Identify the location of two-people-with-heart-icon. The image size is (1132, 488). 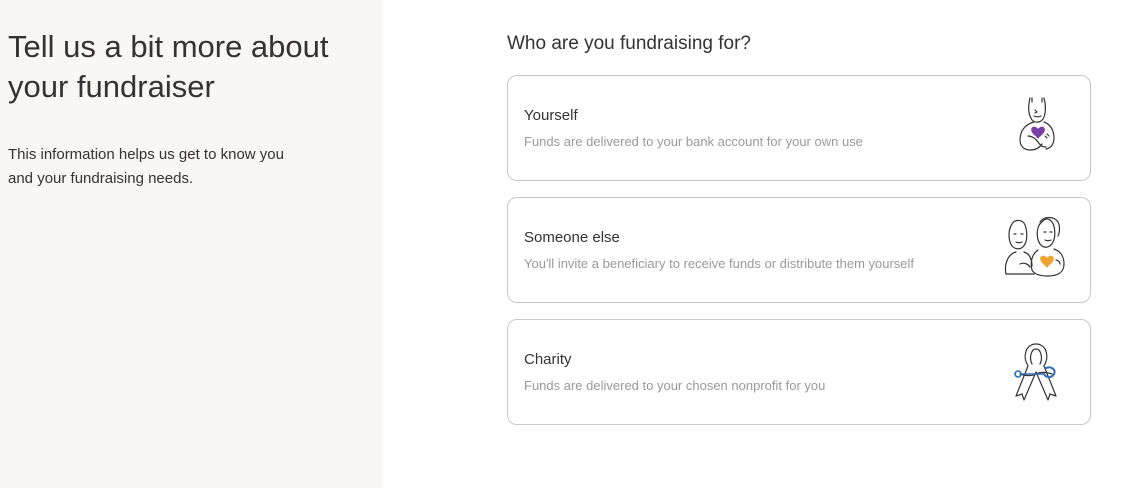
(1036, 250).